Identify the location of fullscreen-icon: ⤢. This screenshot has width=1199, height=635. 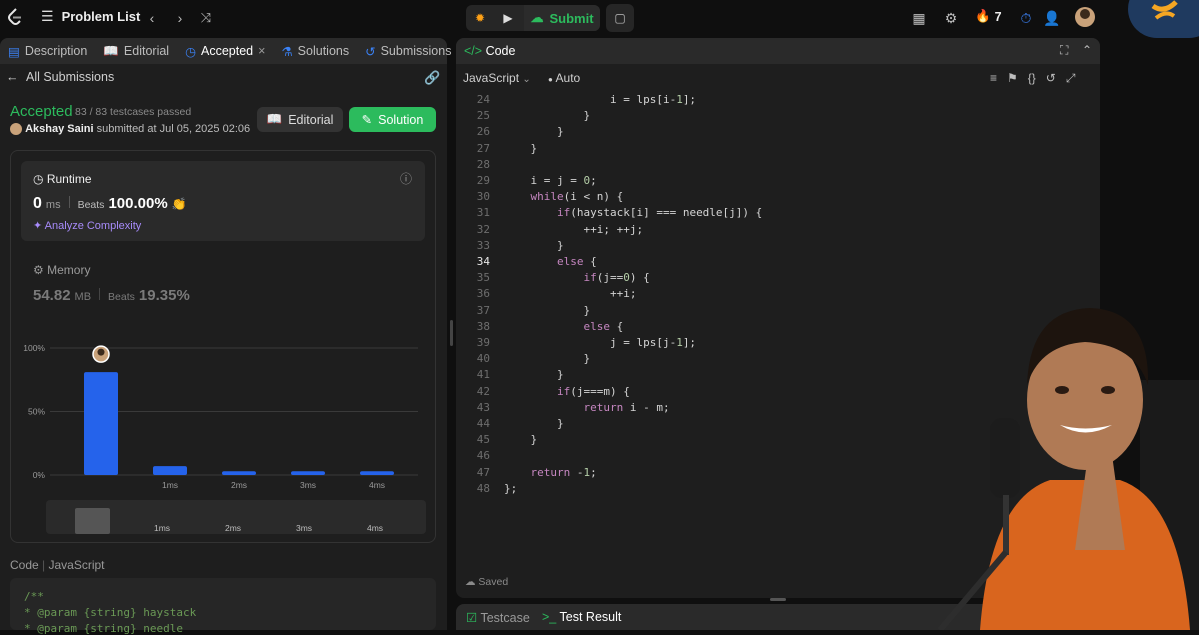
(1071, 78).